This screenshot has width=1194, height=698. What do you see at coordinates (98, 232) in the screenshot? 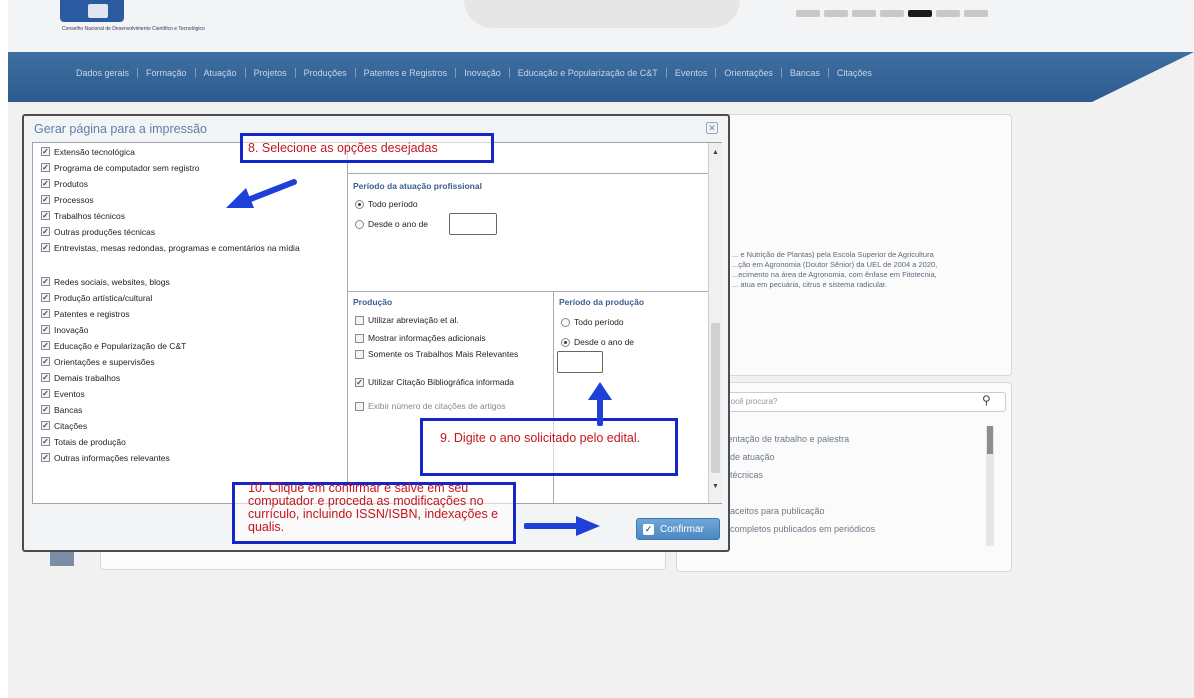
I see `checklist-item: ✓ Outras produções técnicas` at bounding box center [98, 232].